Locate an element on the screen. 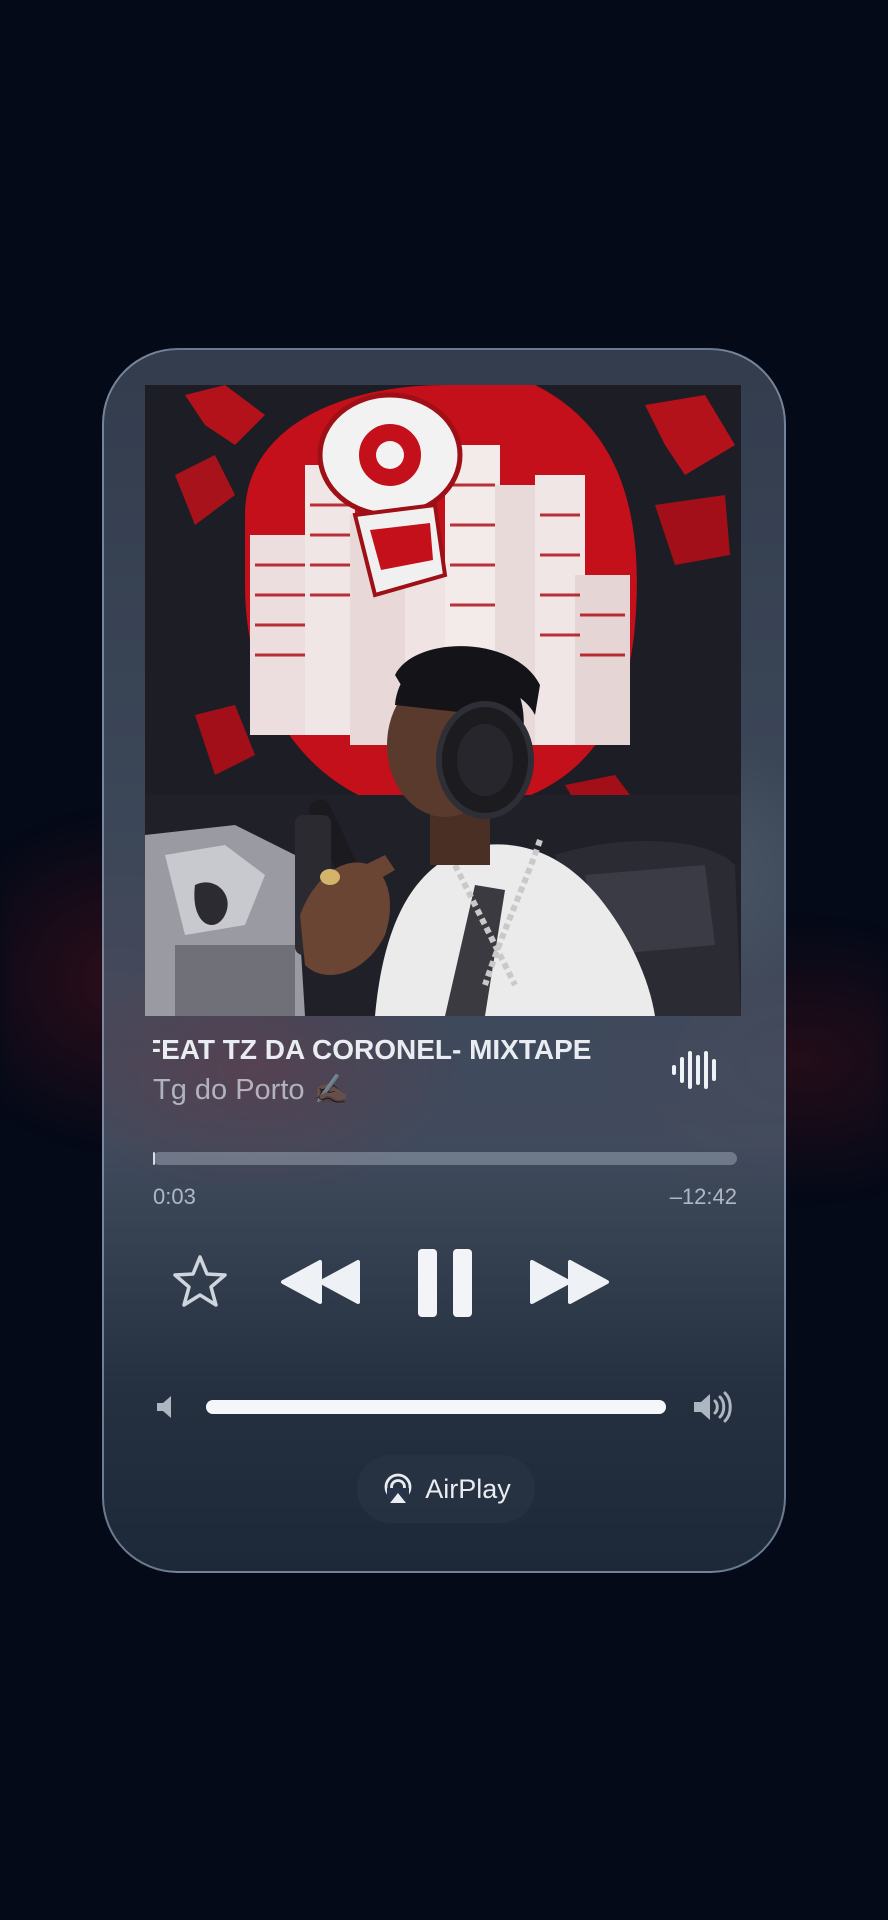 This screenshot has width=888, height=1920. progress-fill is located at coordinates (154, 1158).